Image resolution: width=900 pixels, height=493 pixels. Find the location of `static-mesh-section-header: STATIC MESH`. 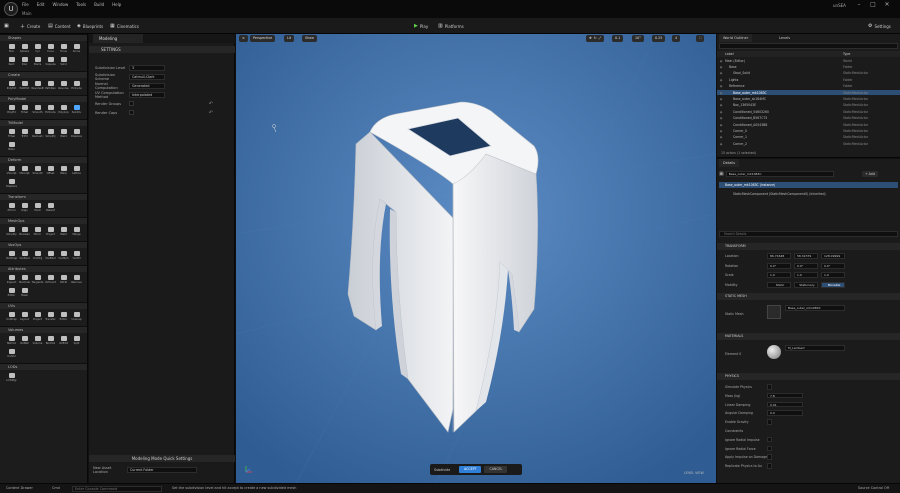

static-mesh-section-header: STATIC MESH is located at coordinates (808, 296).